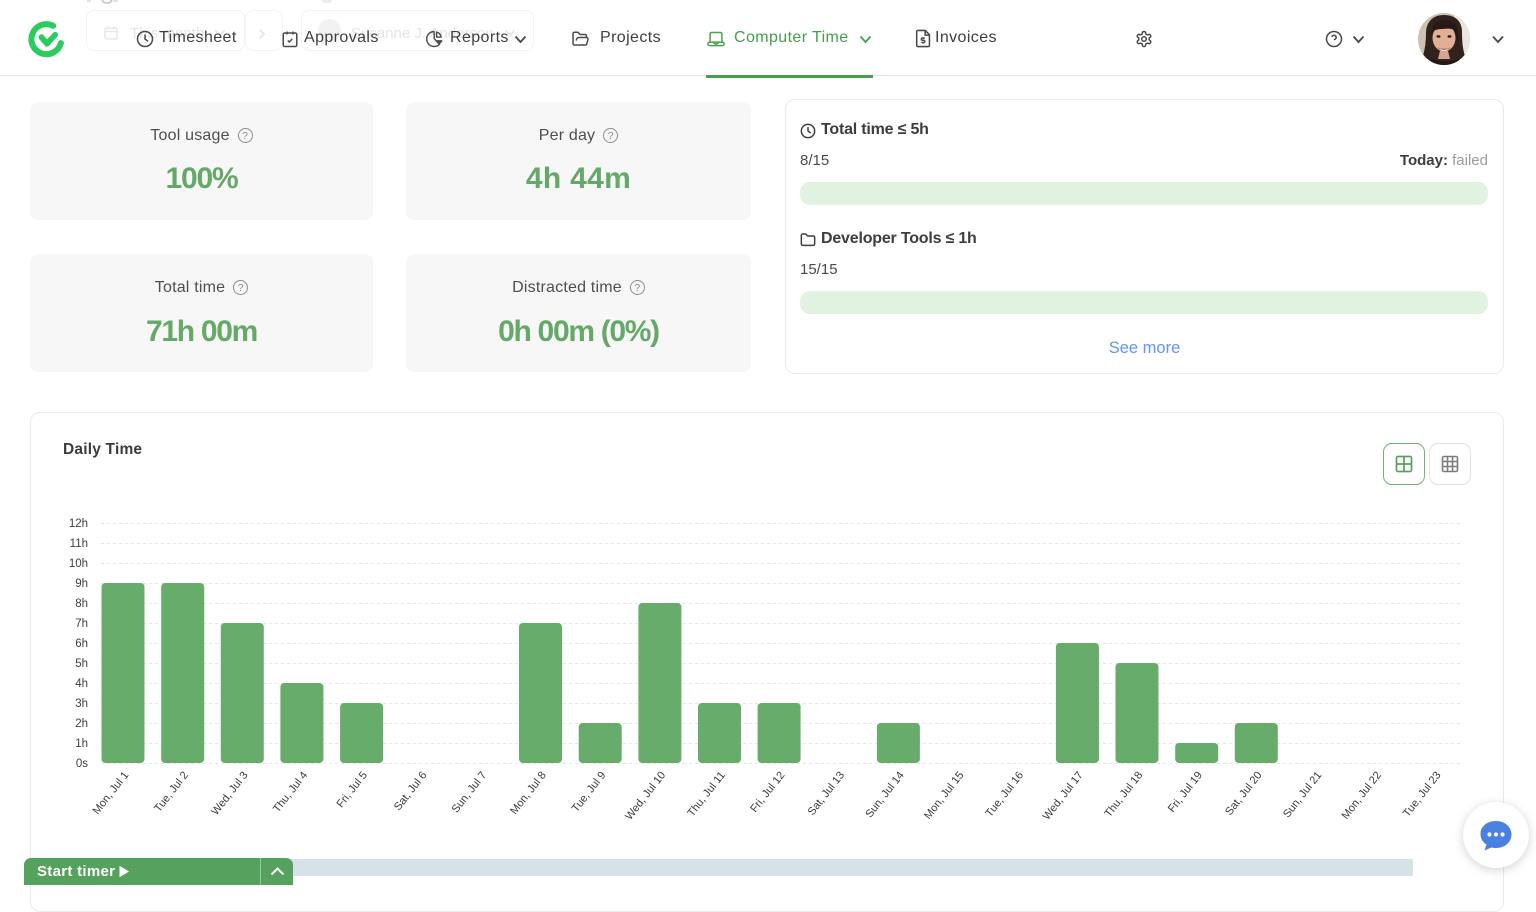 Image resolution: width=1536 pixels, height=912 pixels. I want to click on svg-text: Sat, Jul 20, so click(1243, 793).